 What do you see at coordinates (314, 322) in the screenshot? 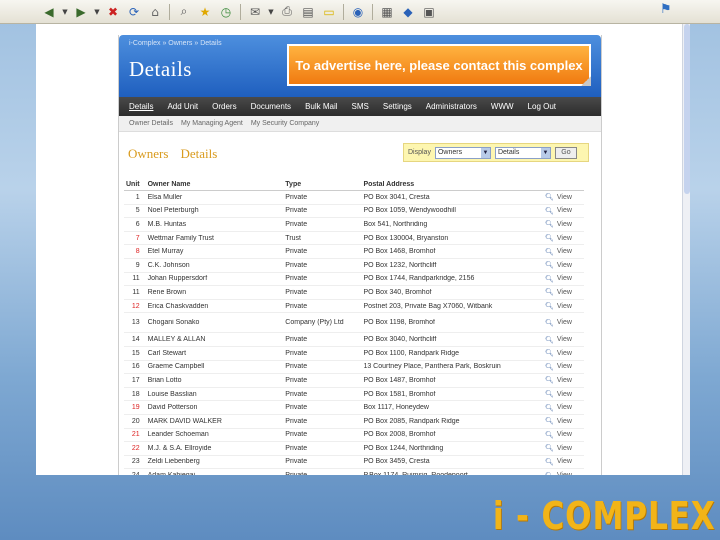
I see `type-cell: Company (Pty) Ltd` at bounding box center [314, 322].